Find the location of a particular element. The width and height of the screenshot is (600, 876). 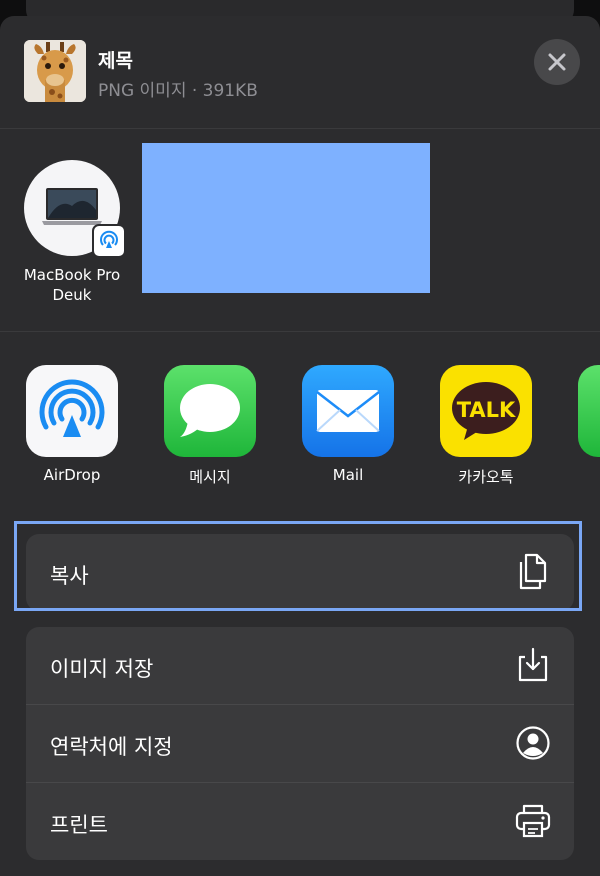

envelope-icon is located at coordinates (348, 411).